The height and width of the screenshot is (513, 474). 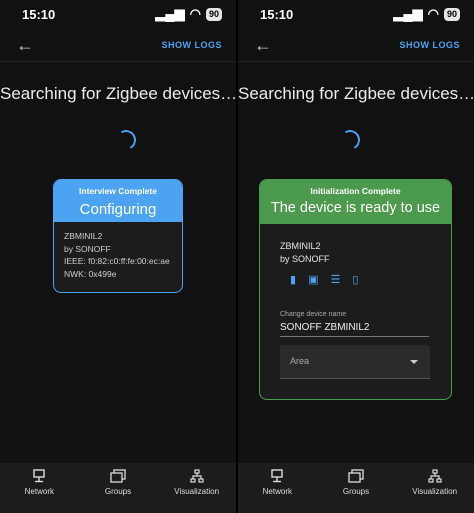 I want to click on ready-message: The device is ready to use, so click(x=355, y=208).